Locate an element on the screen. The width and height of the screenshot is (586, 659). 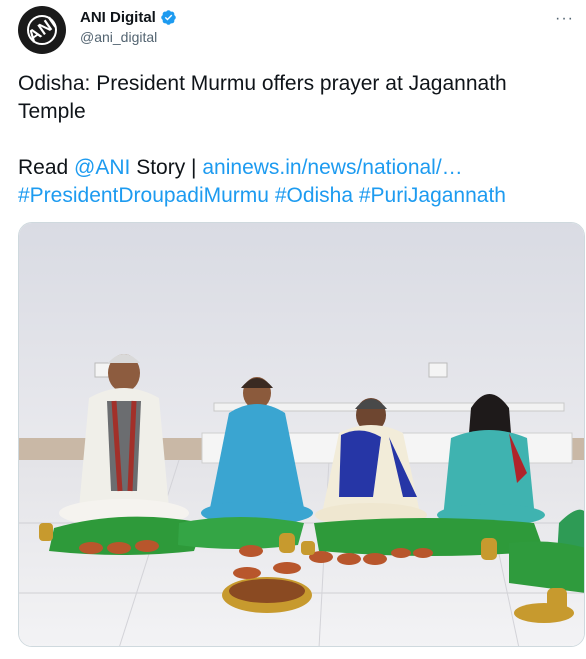
story-text: Story | is located at coordinates (166, 167).